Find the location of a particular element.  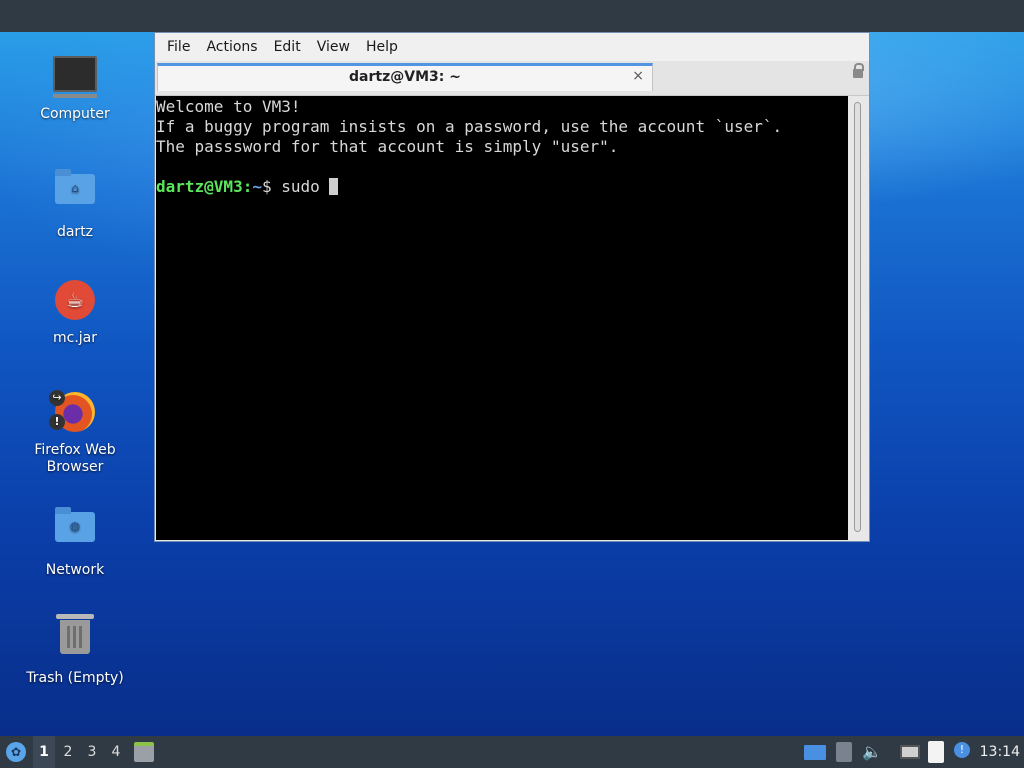

scrollbar is located at coordinates (858, 318).